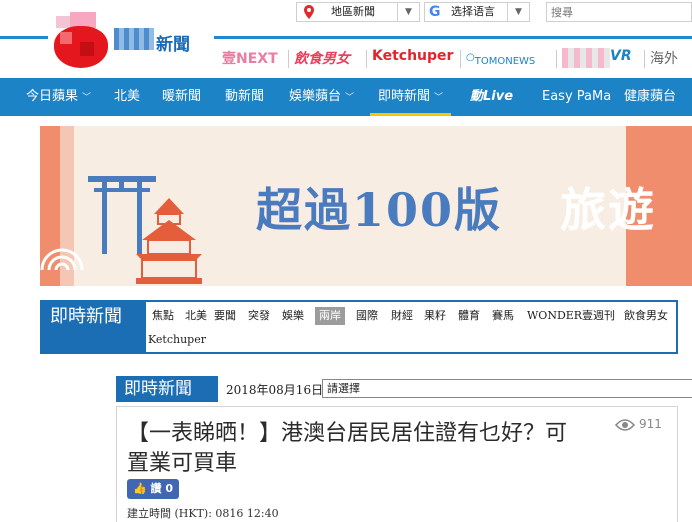 The height and width of the screenshot is (522, 692). What do you see at coordinates (315, 96) in the screenshot?
I see `nav-item-label: 娛樂蘋台` at bounding box center [315, 96].